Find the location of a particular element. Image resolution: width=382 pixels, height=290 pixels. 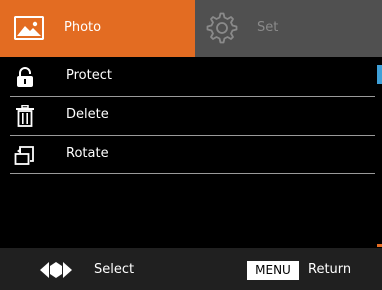

menu-item-rotate: Rotate is located at coordinates (188, 154).